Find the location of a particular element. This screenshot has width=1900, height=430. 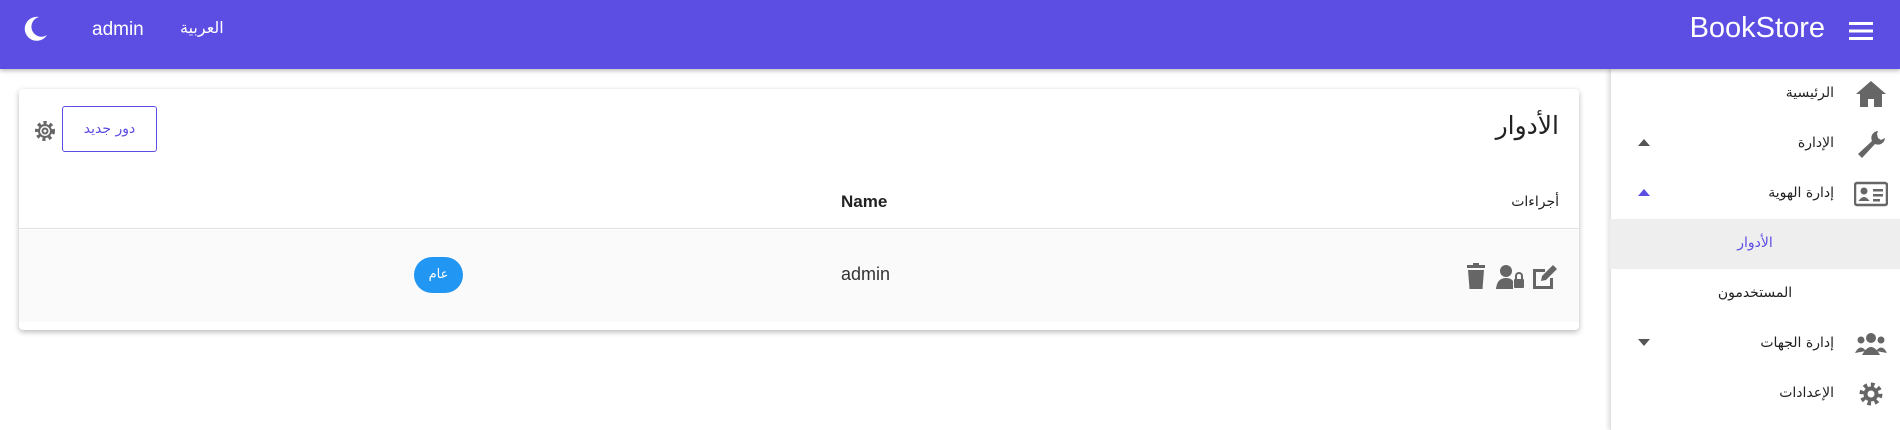

column-header-actions: أجراءات is located at coordinates (1535, 202).